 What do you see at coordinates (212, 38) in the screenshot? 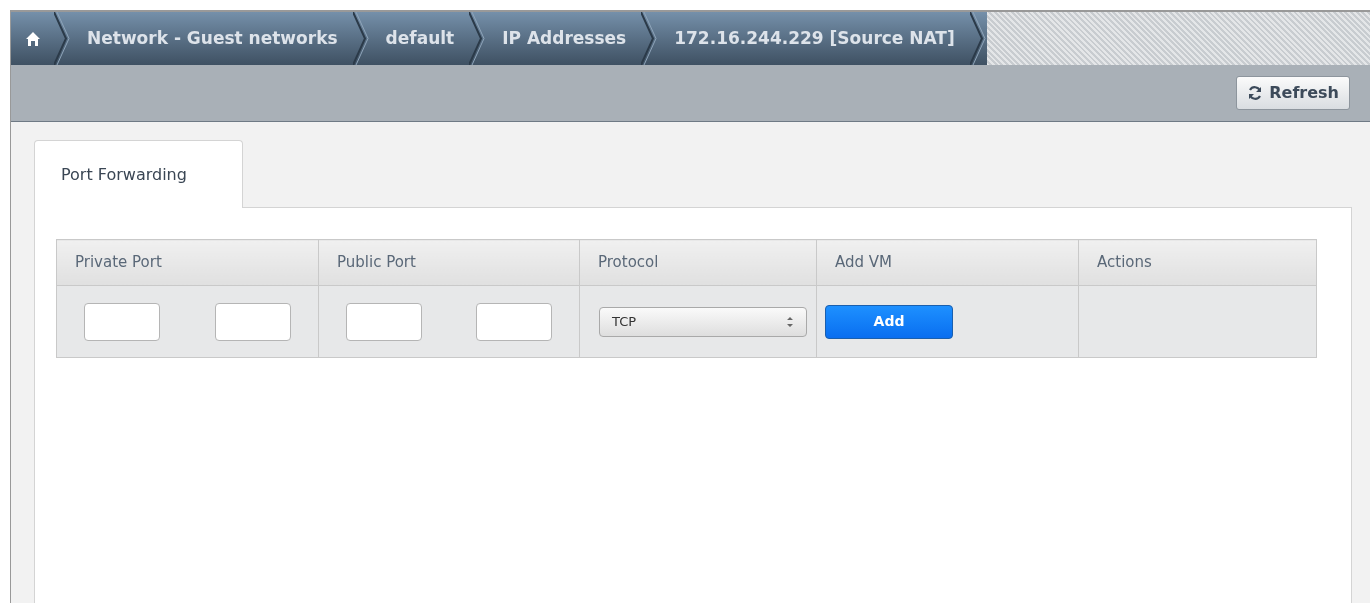
I see `breadcrumb-link: Network - Guest networks` at bounding box center [212, 38].